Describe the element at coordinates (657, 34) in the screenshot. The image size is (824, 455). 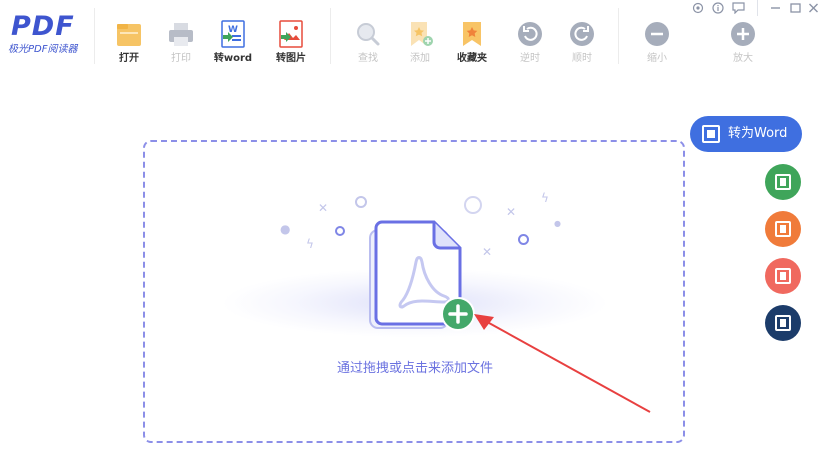
I see `zoom-out-icon` at that location.